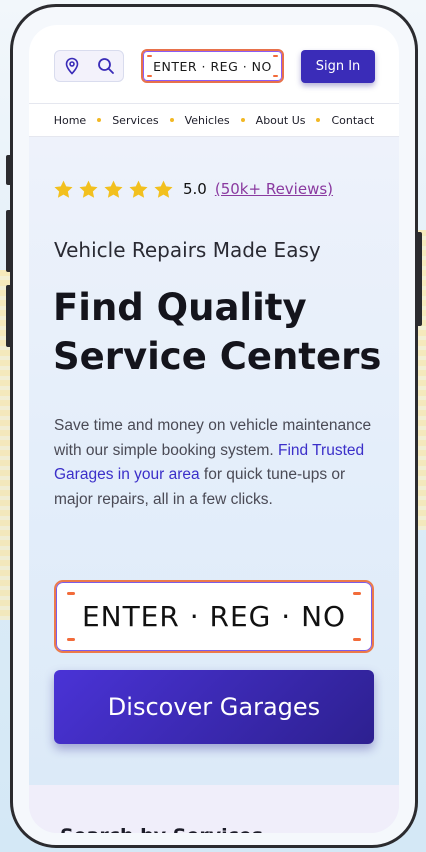  I want to click on reg-plate-input: ENTER · REG · NO, so click(214, 616).